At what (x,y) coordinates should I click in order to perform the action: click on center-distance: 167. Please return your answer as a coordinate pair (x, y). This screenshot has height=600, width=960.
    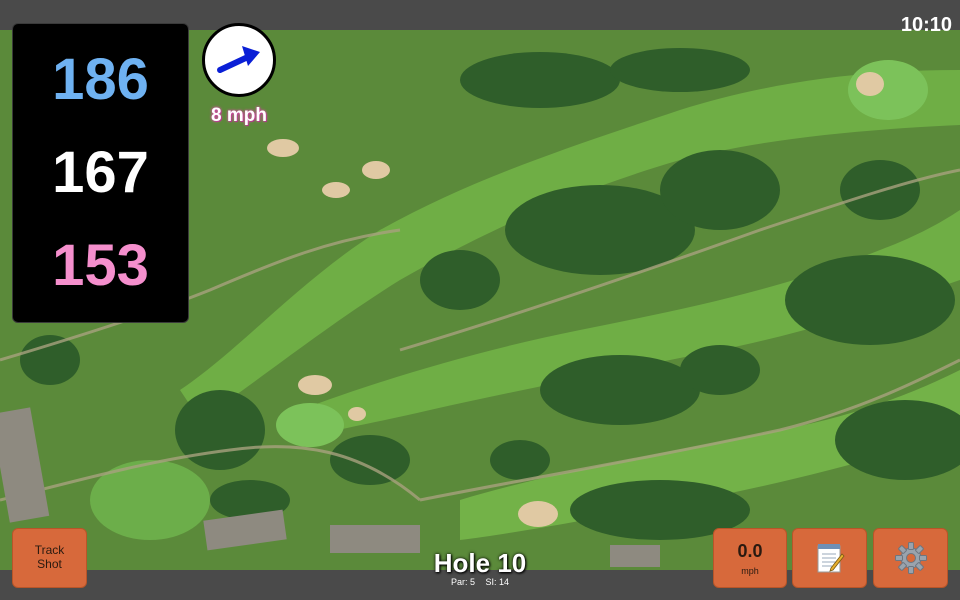
    Looking at the image, I should click on (100, 172).